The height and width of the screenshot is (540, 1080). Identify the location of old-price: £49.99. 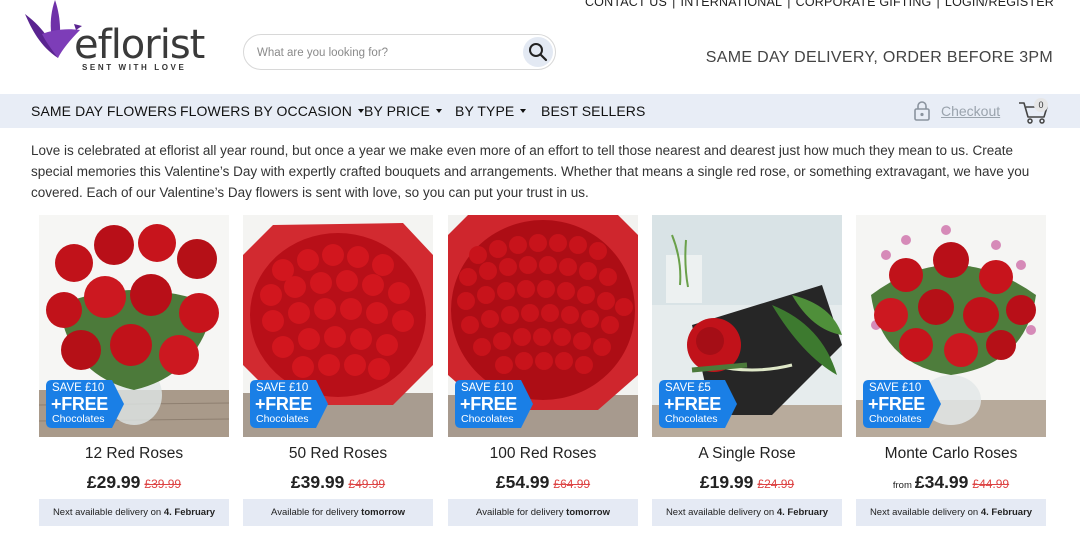
(367, 484).